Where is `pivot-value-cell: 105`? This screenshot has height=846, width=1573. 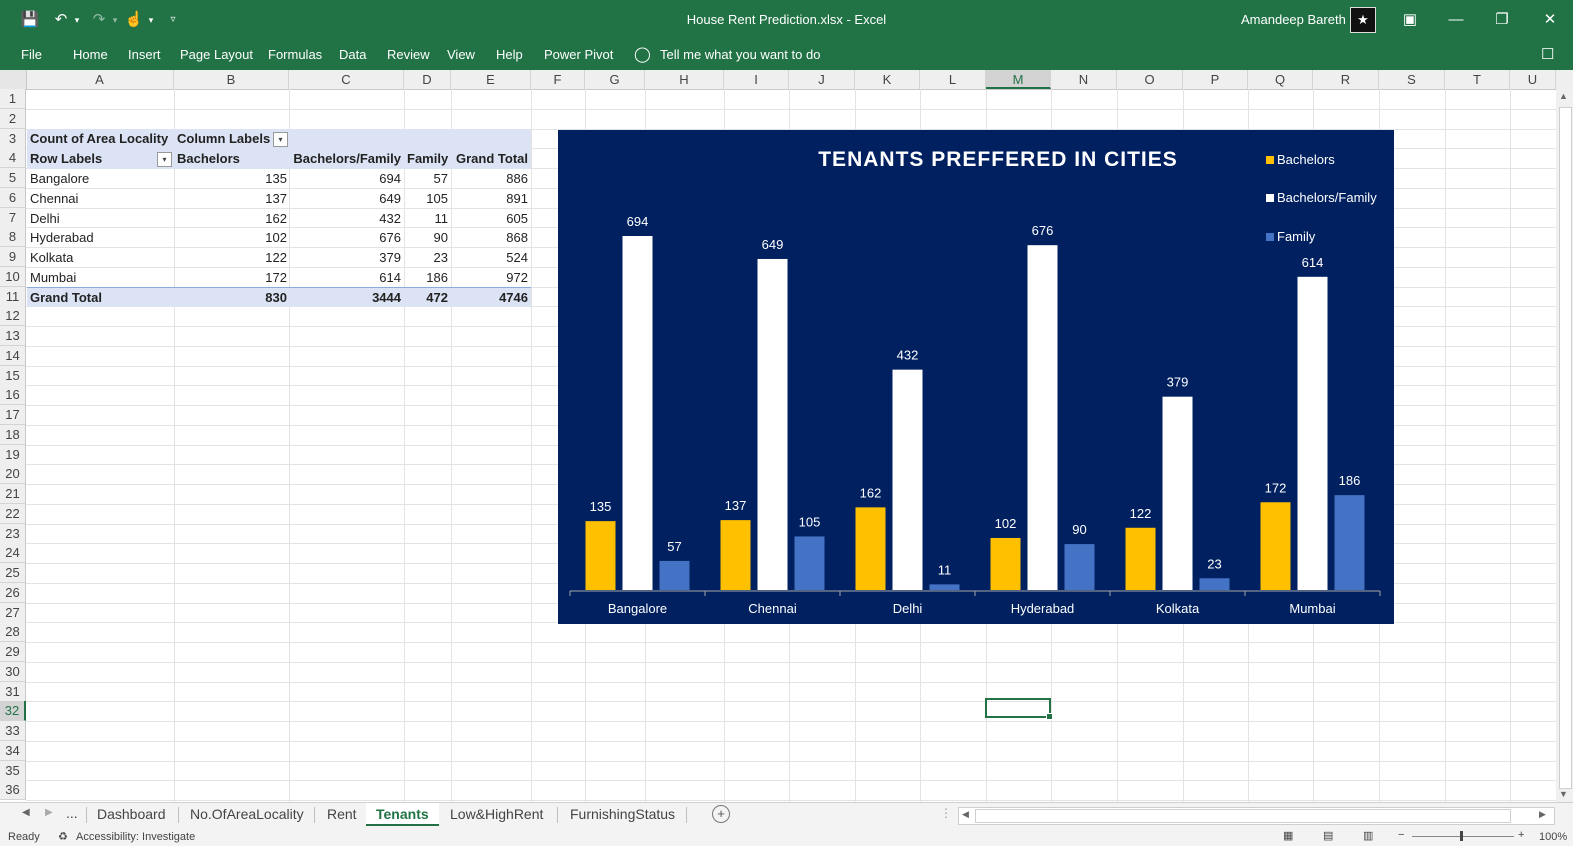 pivot-value-cell: 105 is located at coordinates (427, 199).